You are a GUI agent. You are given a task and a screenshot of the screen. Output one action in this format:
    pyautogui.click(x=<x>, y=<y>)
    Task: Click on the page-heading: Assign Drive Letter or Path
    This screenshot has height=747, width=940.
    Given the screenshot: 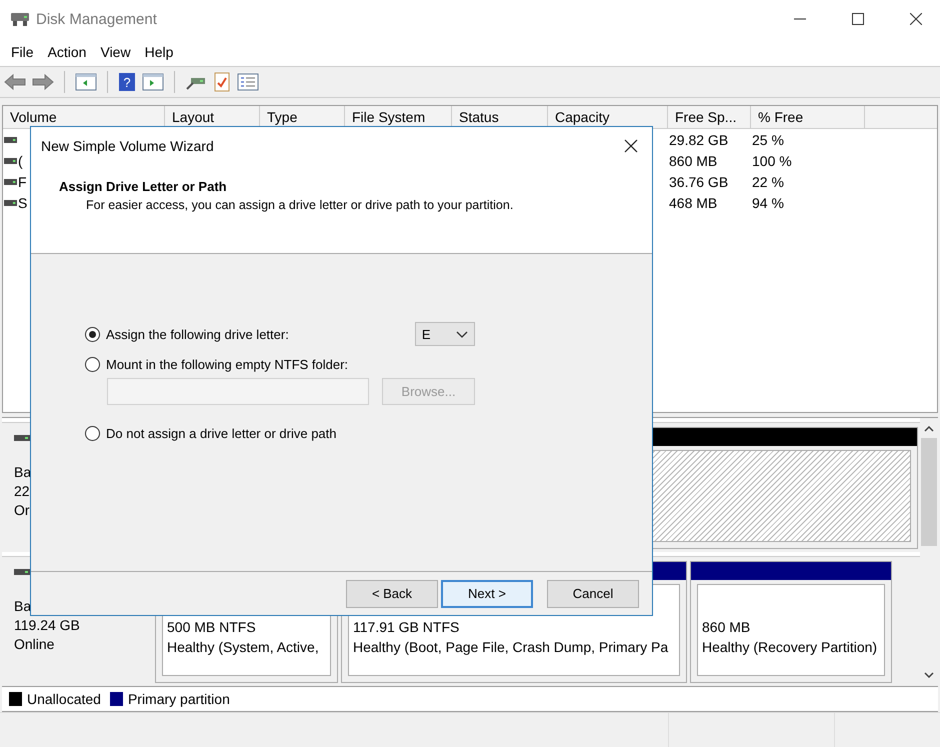 What is the action you would take?
    pyautogui.click(x=143, y=186)
    